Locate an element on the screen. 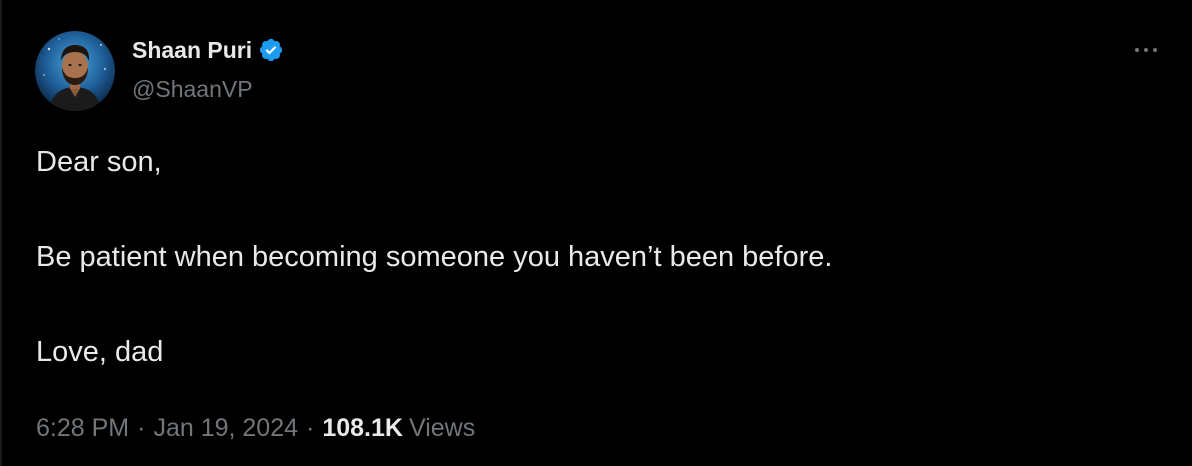 Image resolution: width=1192 pixels, height=466 pixels. views-count: 108.1K is located at coordinates (362, 428).